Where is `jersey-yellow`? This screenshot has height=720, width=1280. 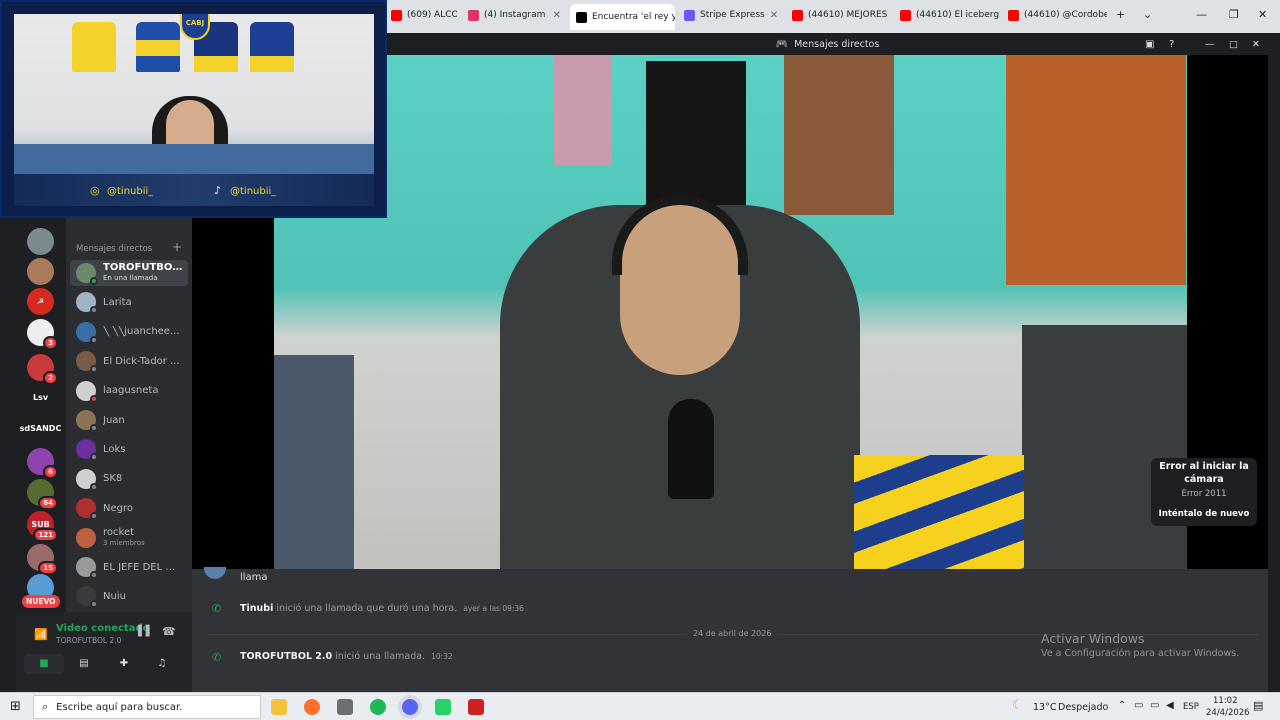
jersey-yellow is located at coordinates (94, 47).